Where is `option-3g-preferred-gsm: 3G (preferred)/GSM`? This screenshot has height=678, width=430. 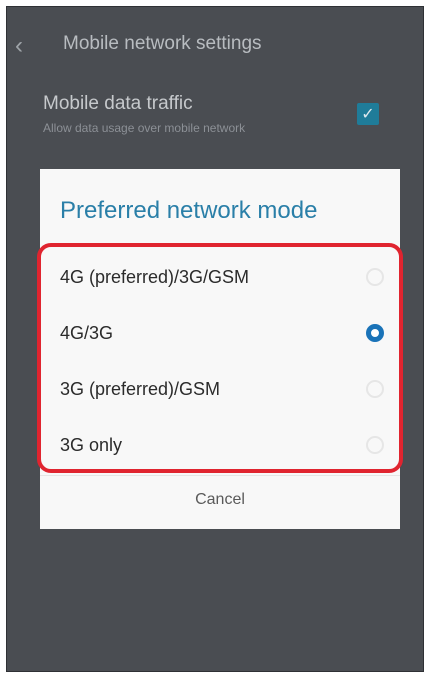 option-3g-preferred-gsm: 3G (preferred)/GSM is located at coordinates (222, 389).